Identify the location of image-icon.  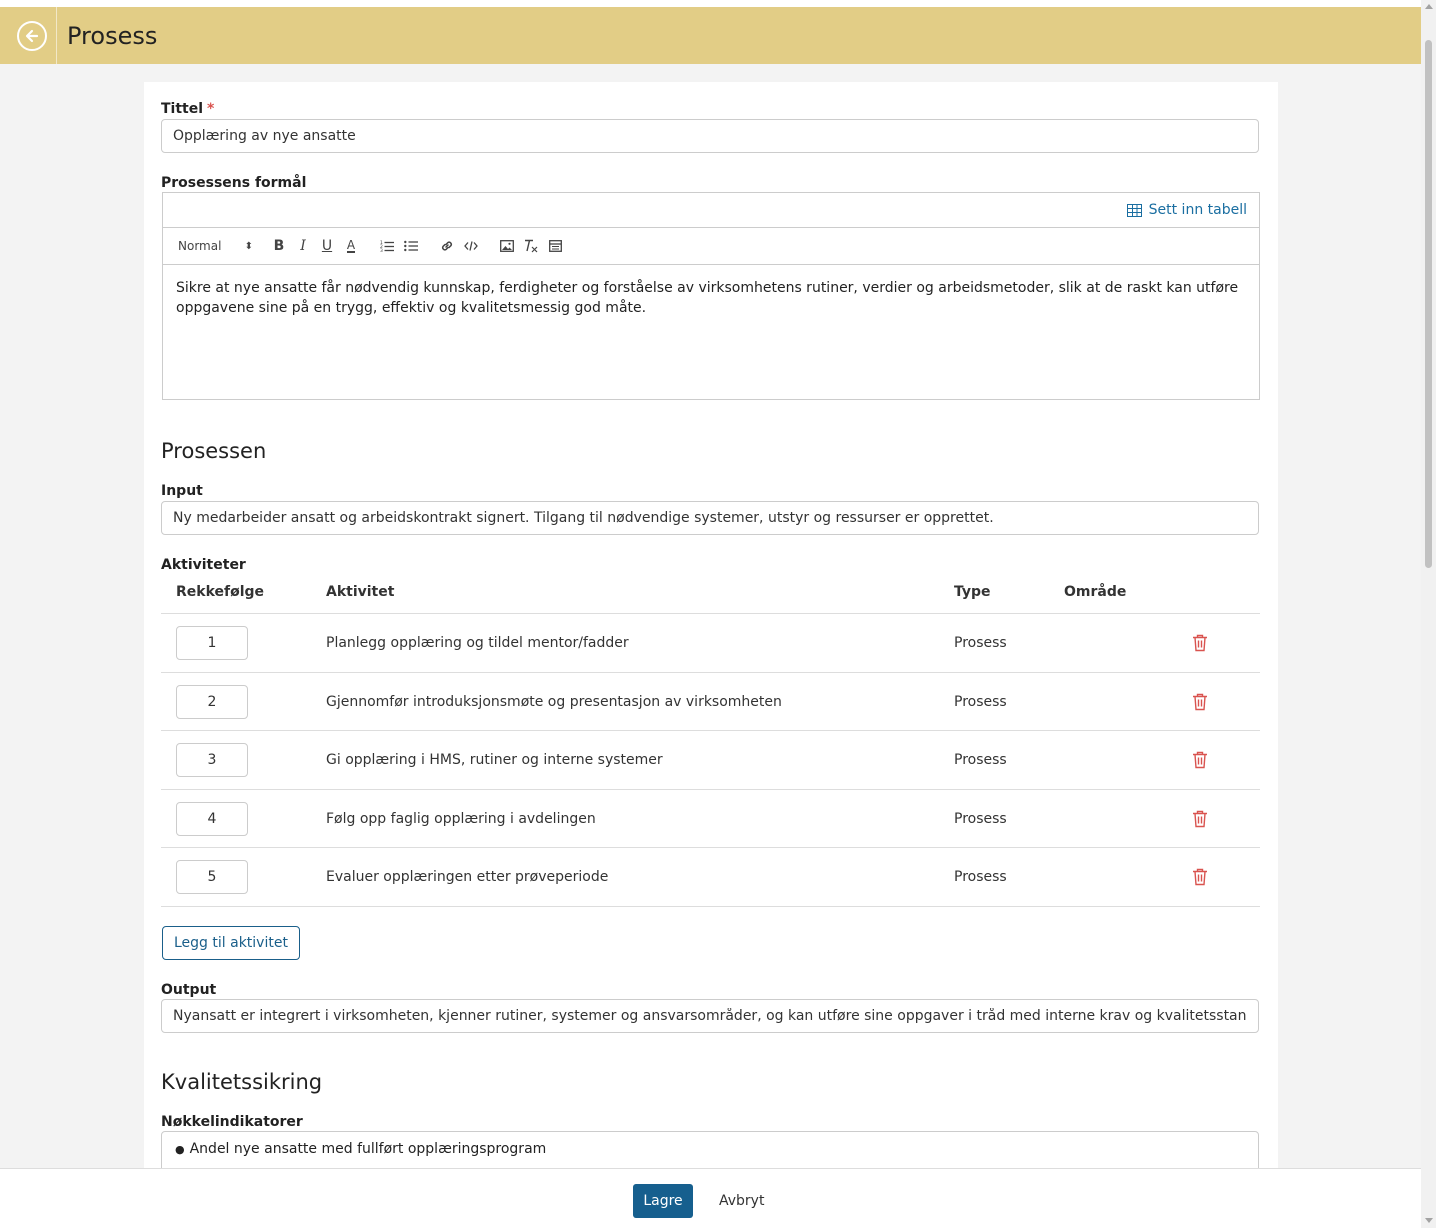
(507, 246).